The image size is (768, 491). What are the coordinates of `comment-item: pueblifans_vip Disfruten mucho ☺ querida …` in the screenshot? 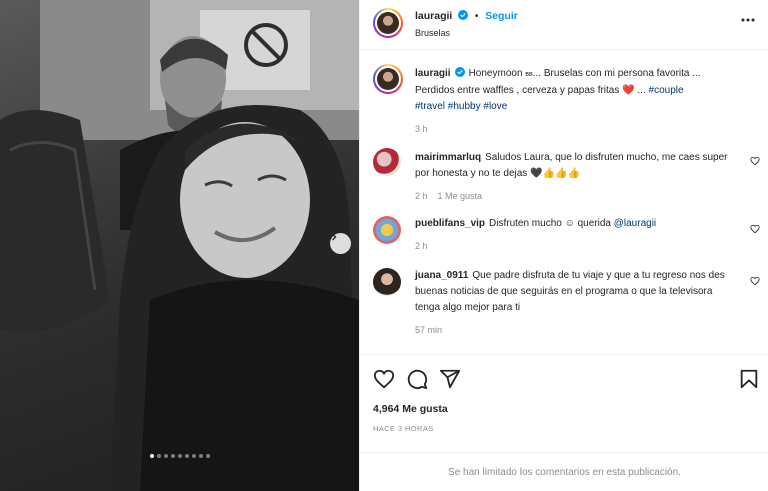 It's located at (564, 237).